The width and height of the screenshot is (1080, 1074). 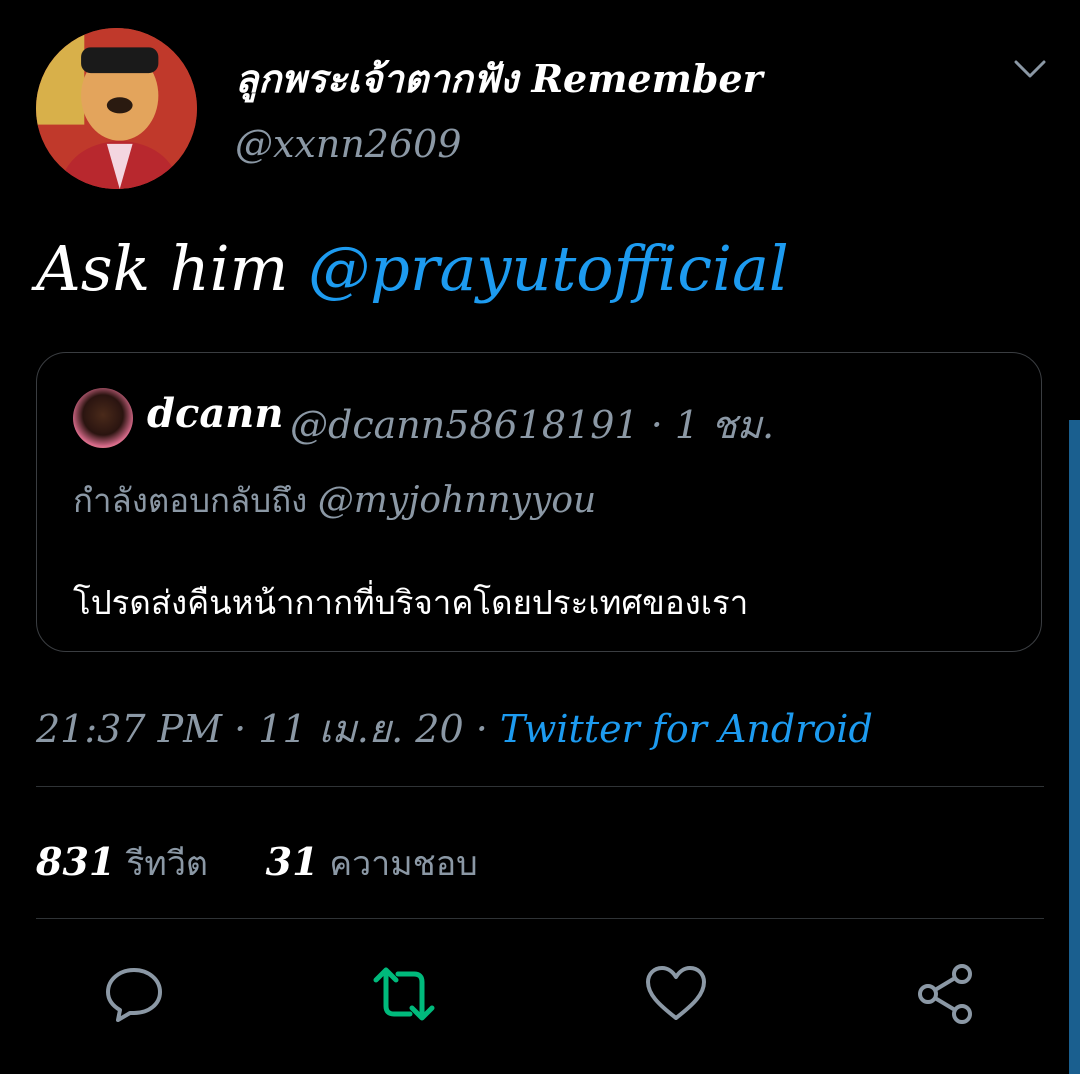 What do you see at coordinates (172, 268) in the screenshot?
I see `tweet-text-prefix: Ask him` at bounding box center [172, 268].